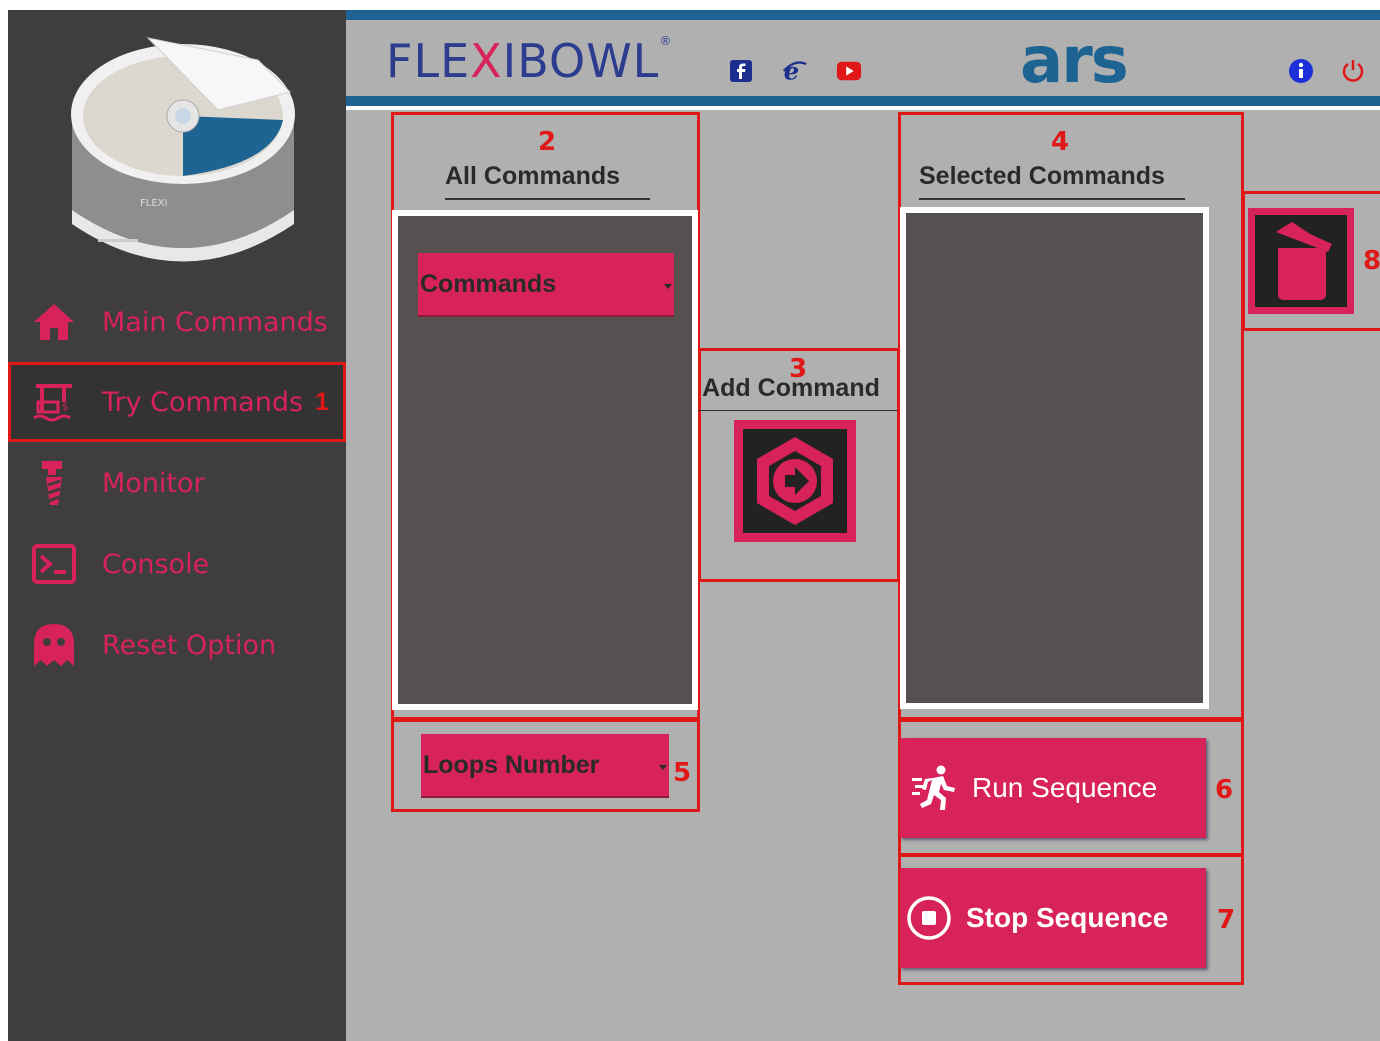  Describe the element at coordinates (863, 58) in the screenshot. I see `header-bar: FLEXIBOWL® e ars` at that location.